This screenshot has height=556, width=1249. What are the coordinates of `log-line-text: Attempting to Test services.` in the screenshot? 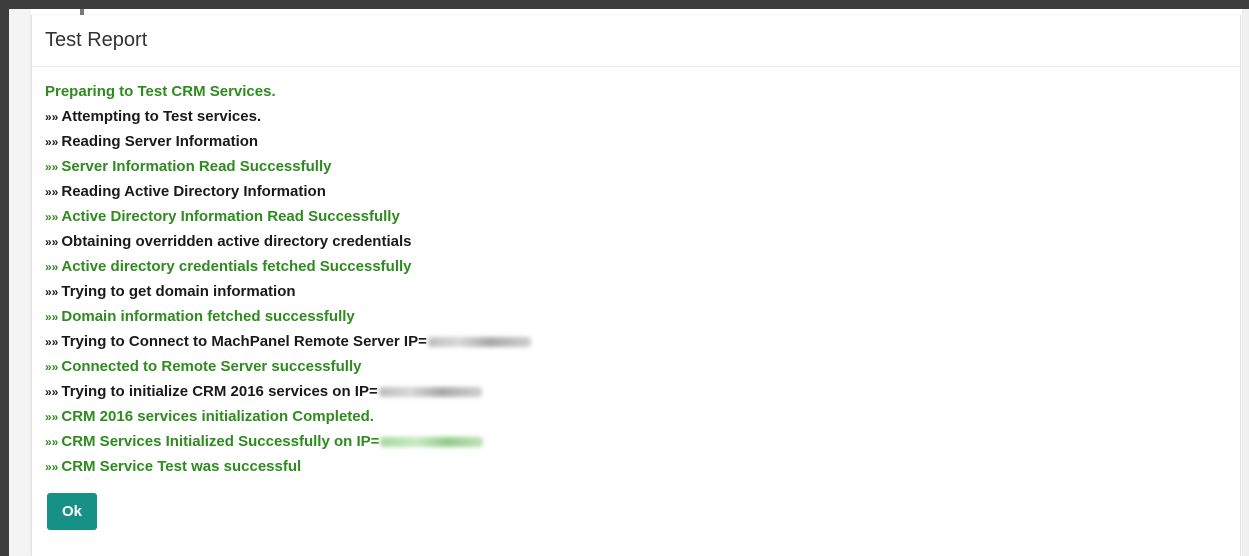 It's located at (161, 116).